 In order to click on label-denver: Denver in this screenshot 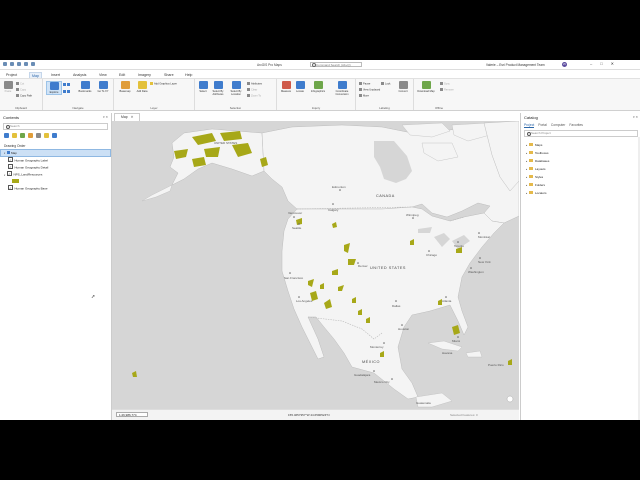, I will do `click(363, 266)`.